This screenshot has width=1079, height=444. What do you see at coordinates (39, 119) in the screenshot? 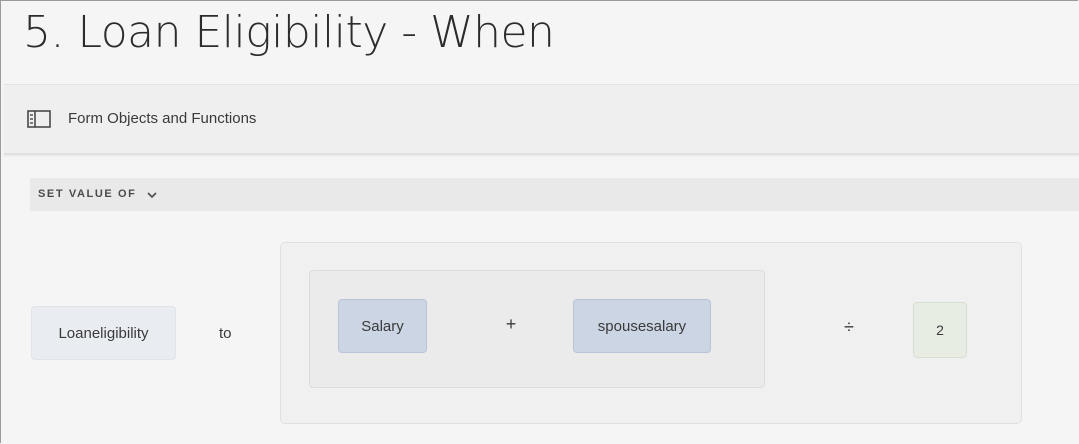
I see `form-objects-panel-icon` at bounding box center [39, 119].